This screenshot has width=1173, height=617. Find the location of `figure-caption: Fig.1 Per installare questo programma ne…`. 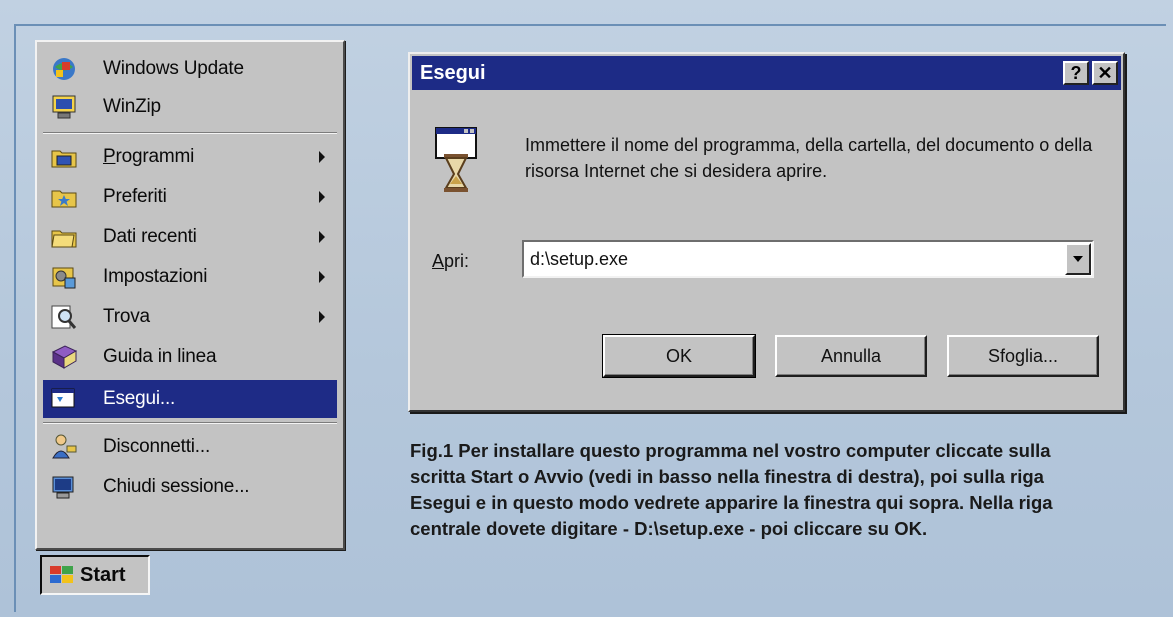

figure-caption: Fig.1 Per installare questo programma ne… is located at coordinates (731, 489).